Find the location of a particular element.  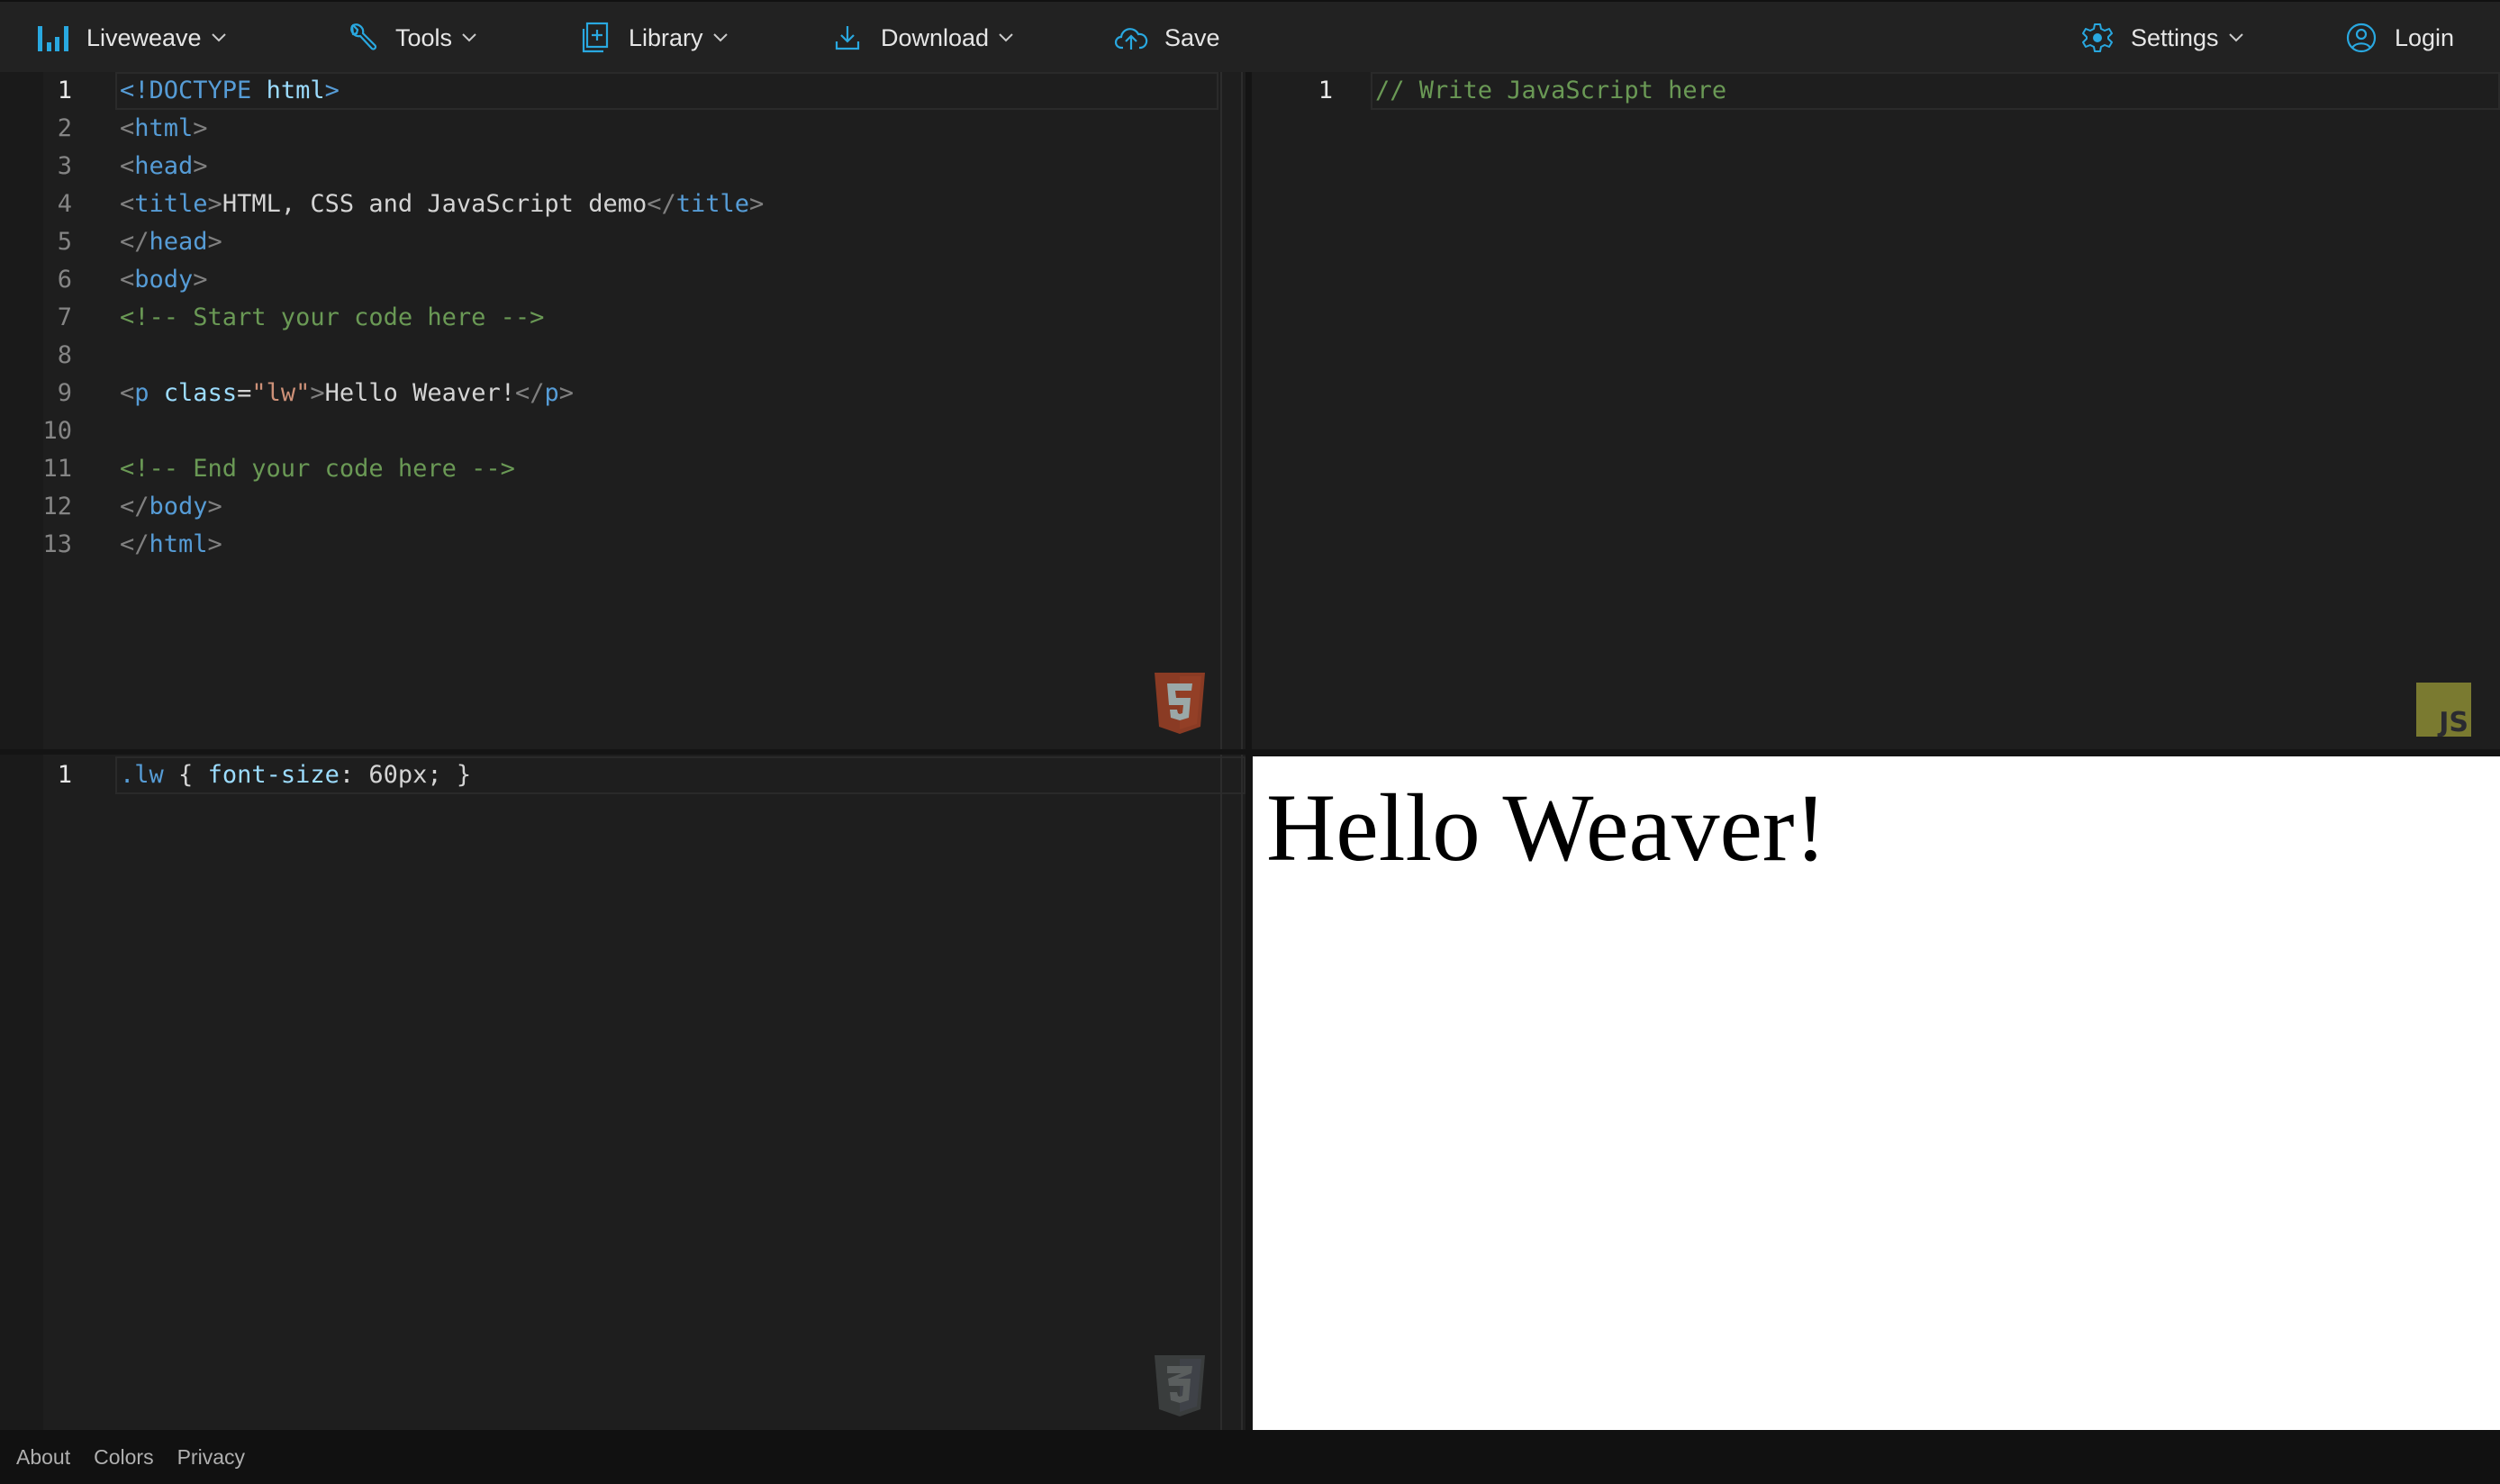

code-token: ; } is located at coordinates (450, 775).